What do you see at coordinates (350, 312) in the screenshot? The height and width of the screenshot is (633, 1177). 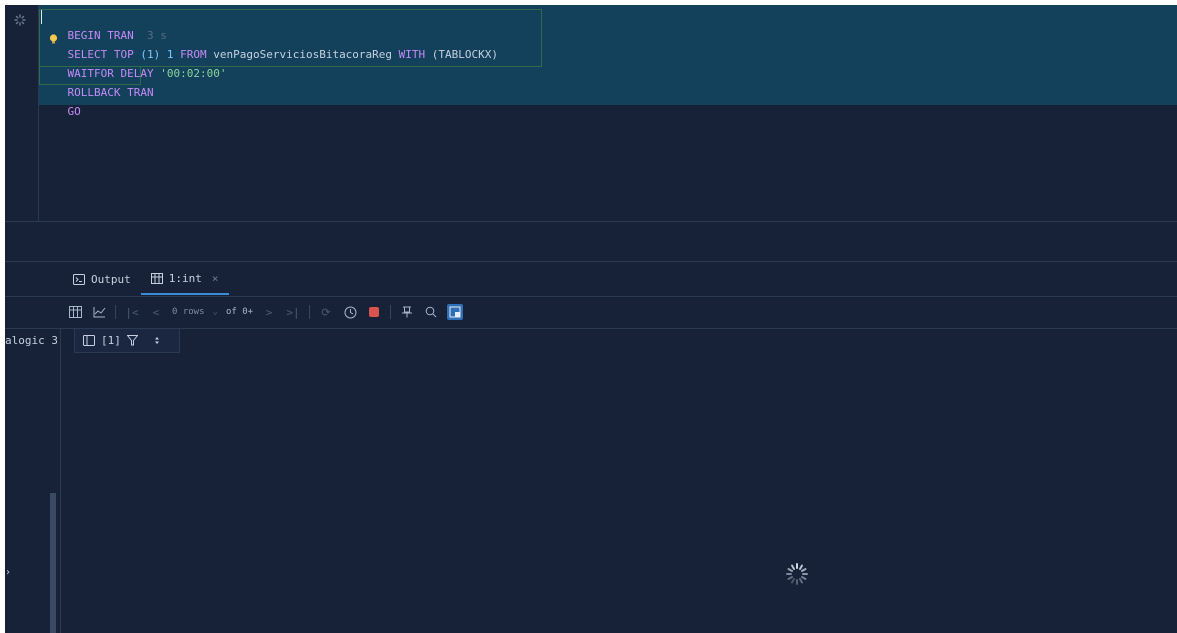 I see `clock-icon` at bounding box center [350, 312].